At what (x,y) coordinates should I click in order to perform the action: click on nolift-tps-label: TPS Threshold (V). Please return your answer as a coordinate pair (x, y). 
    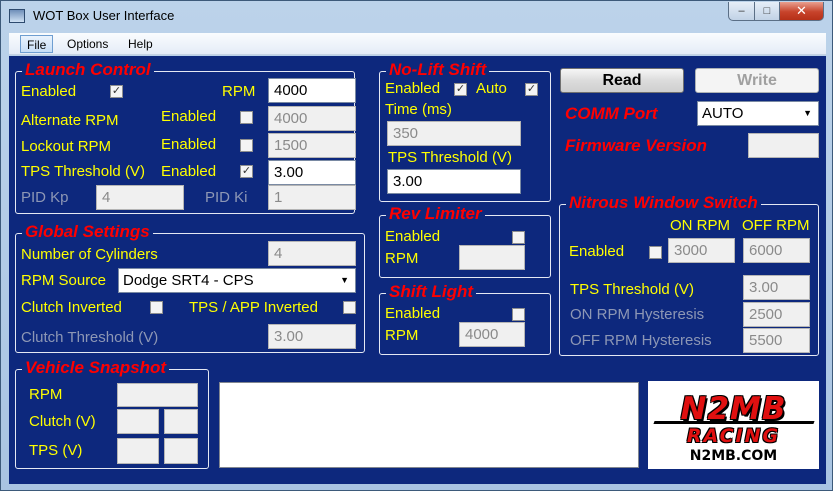
    Looking at the image, I should click on (450, 157).